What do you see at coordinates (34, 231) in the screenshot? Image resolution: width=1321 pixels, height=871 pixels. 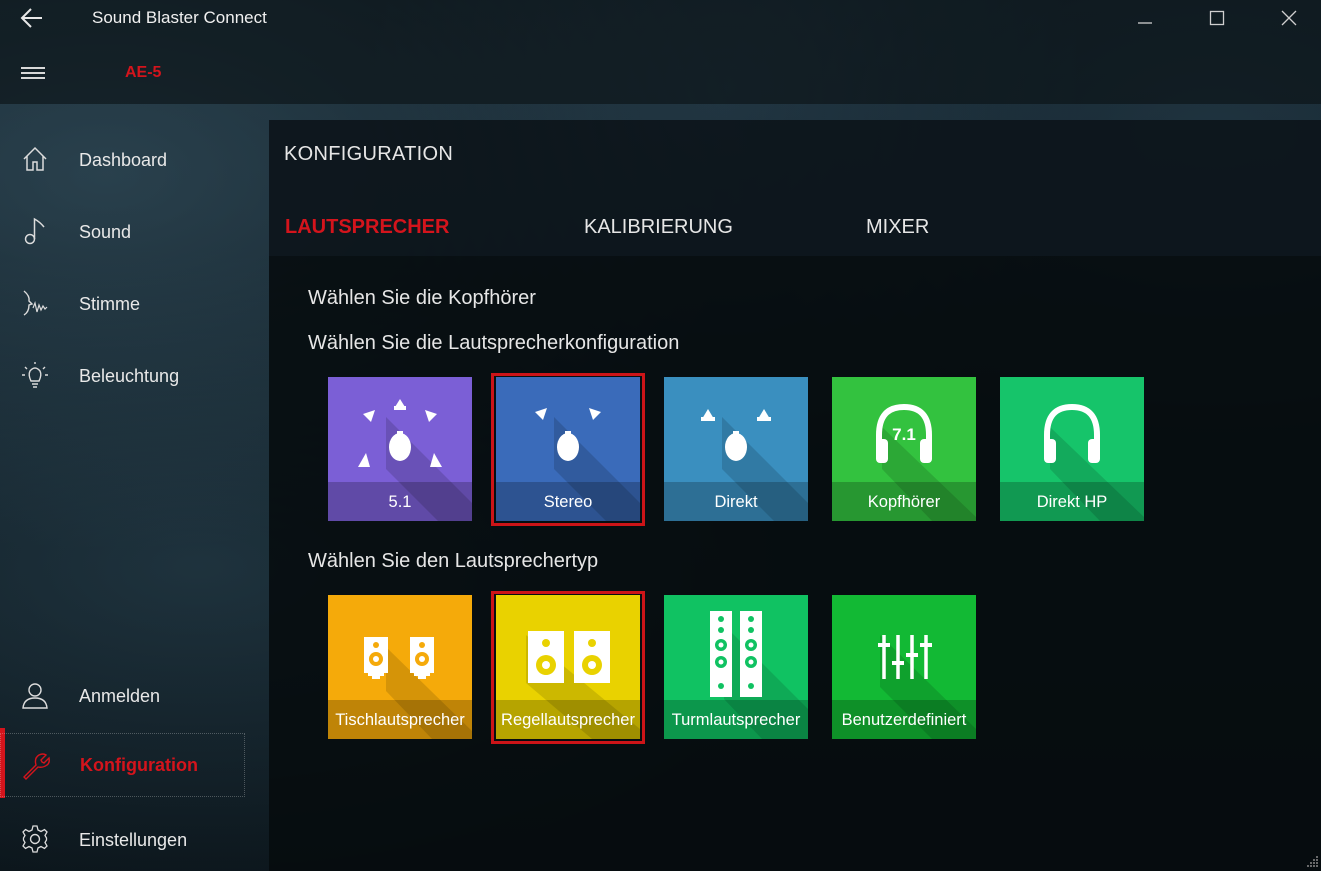 I see `music-note-icon` at bounding box center [34, 231].